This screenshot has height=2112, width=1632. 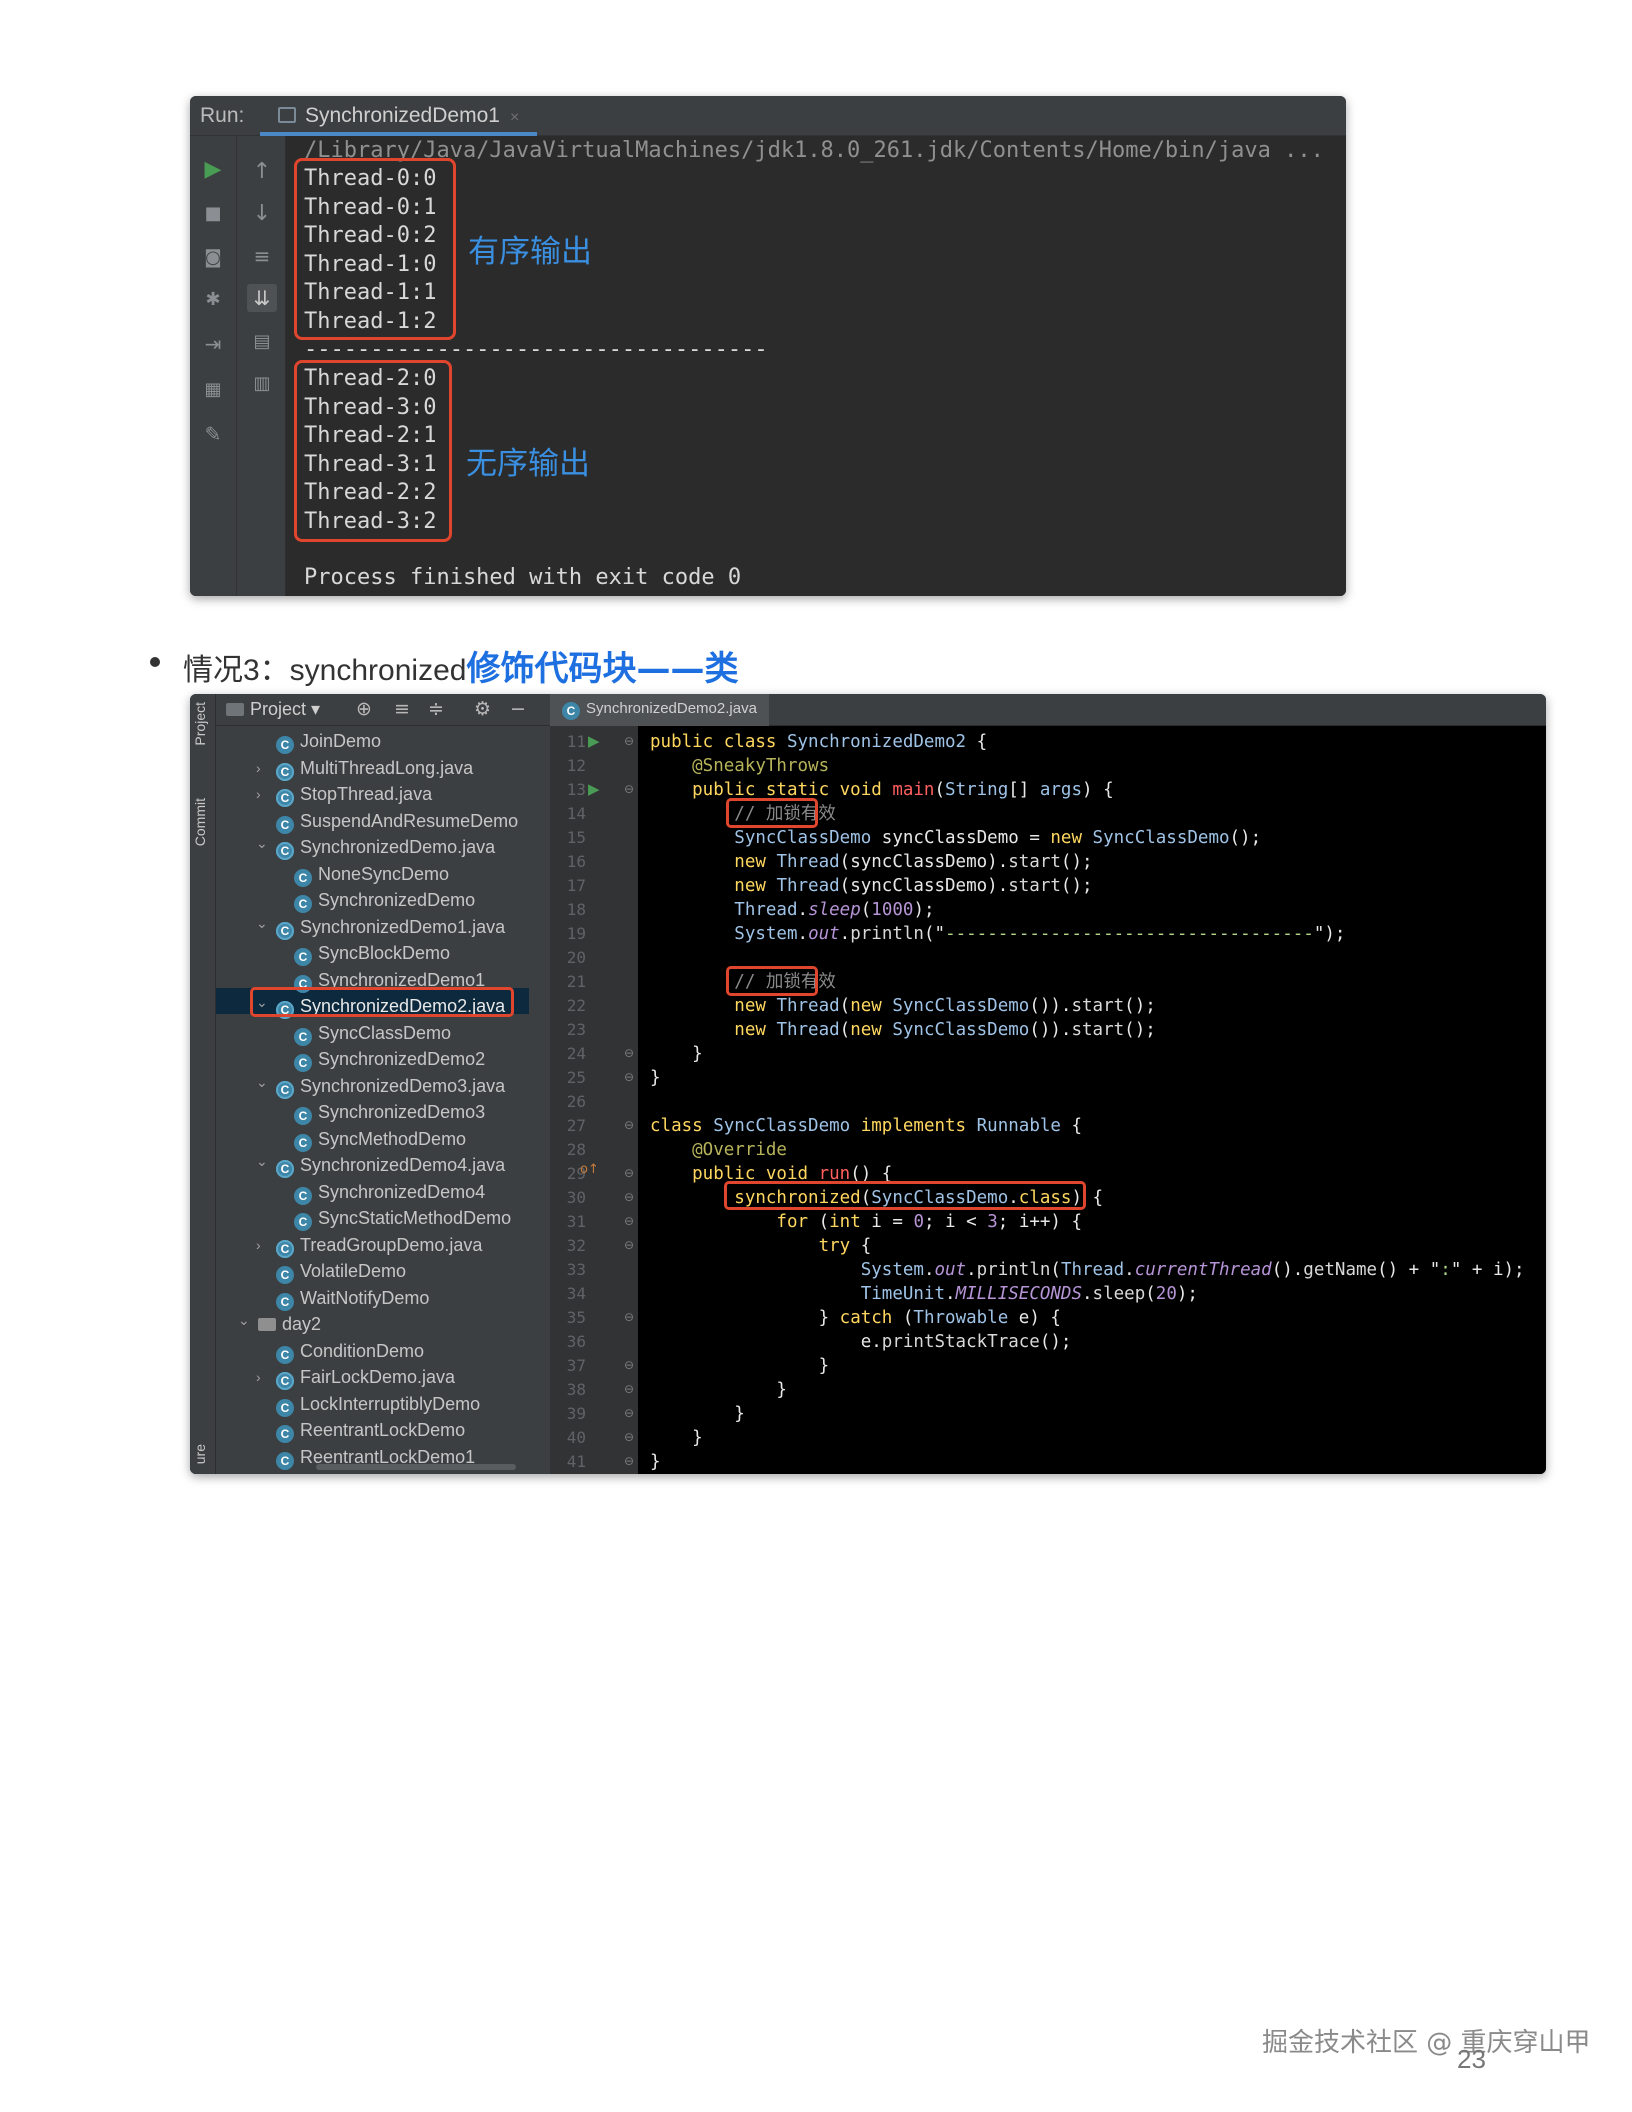 I want to click on tree-item: C SynchronizedDemo4, so click(x=389, y=1192).